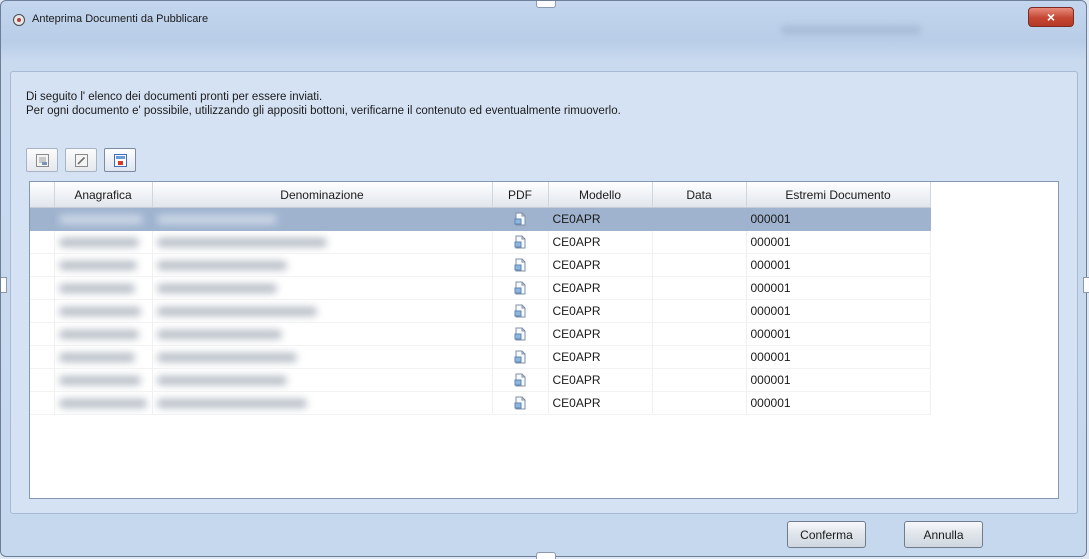 Image resolution: width=1089 pixels, height=559 pixels. Describe the element at coordinates (546, 555) in the screenshot. I see `resize-handle-bottom` at that location.